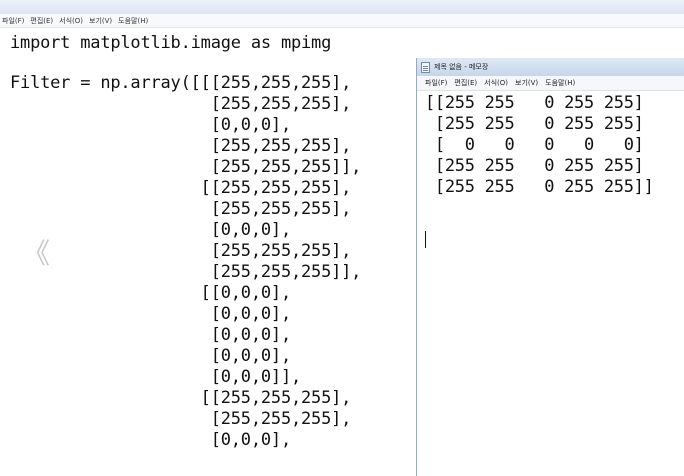 The width and height of the screenshot is (684, 476). I want to click on code-line: [[0,0,0],, so click(151, 293).